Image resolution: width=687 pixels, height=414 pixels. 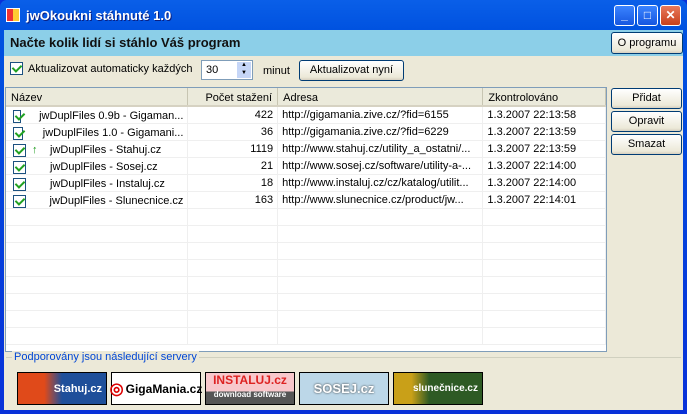 What do you see at coordinates (438, 388) in the screenshot?
I see `logo-slunecnice: slunečnice.cz` at bounding box center [438, 388].